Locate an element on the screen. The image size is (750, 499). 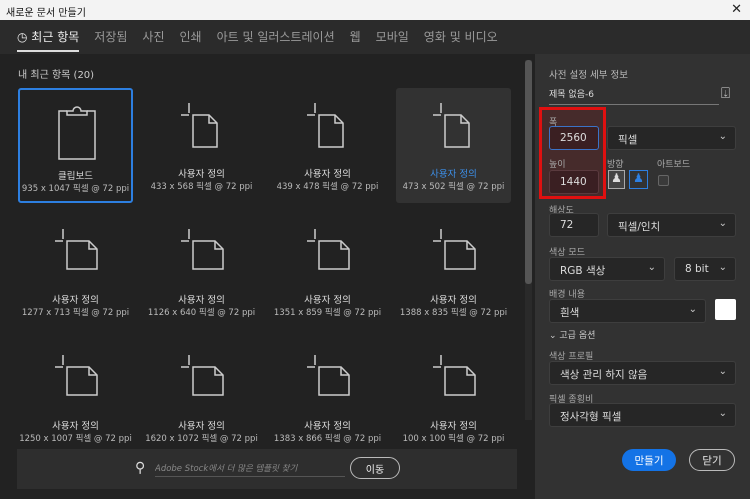
tab-7: 영화 및 비디오 is located at coordinates (461, 37).